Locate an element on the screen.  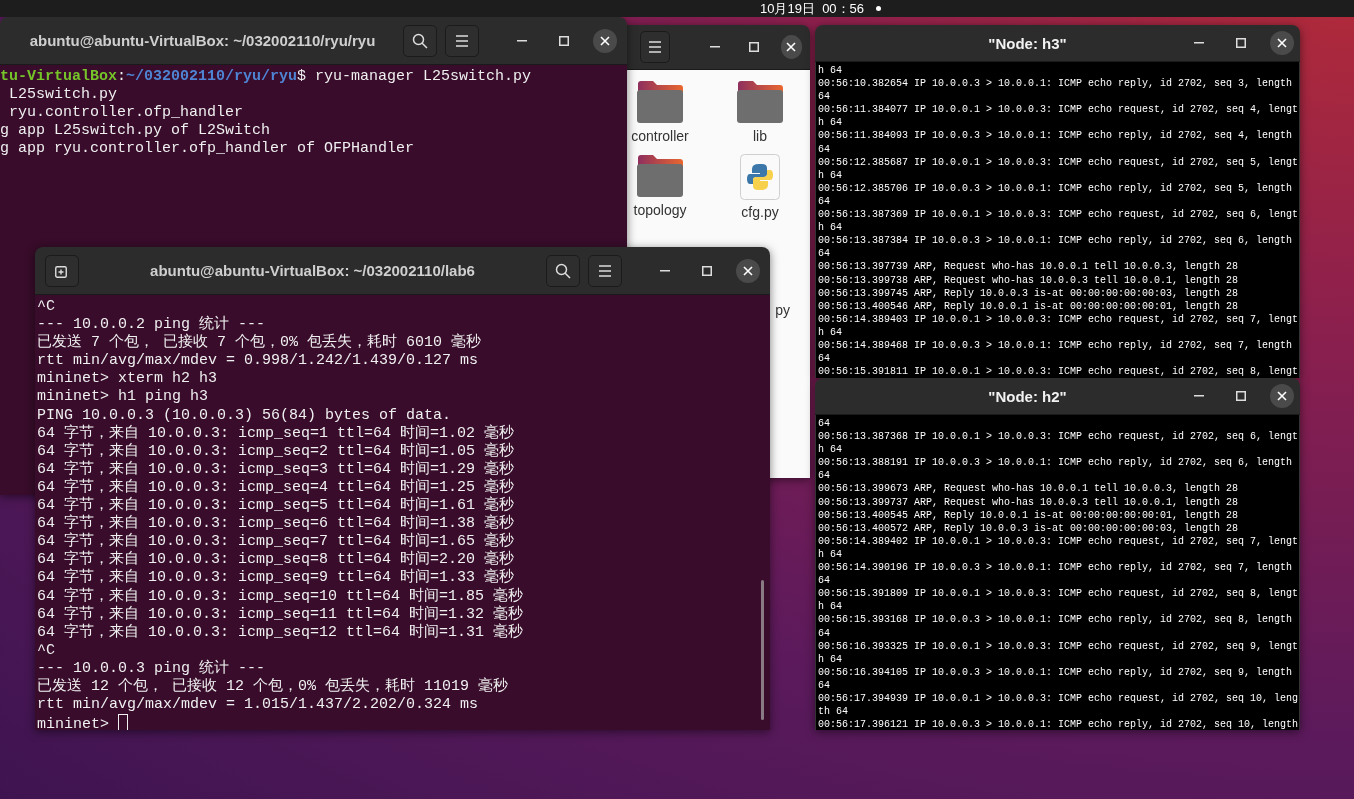
new-tab-button is located at coordinates (62, 270).